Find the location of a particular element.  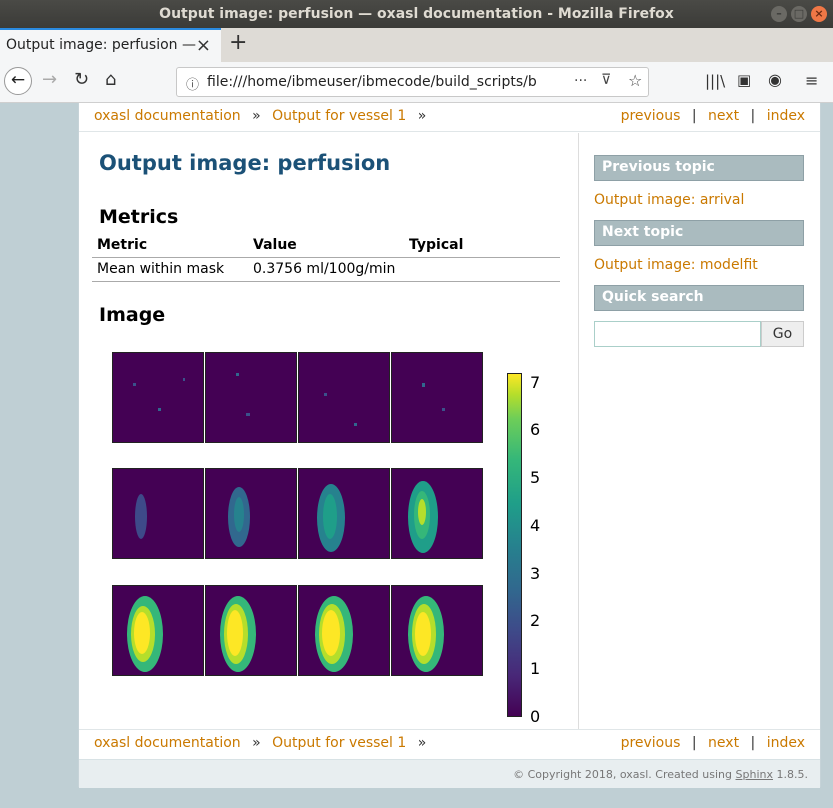

table-header-row: Metric Value Typical is located at coordinates (326, 246).